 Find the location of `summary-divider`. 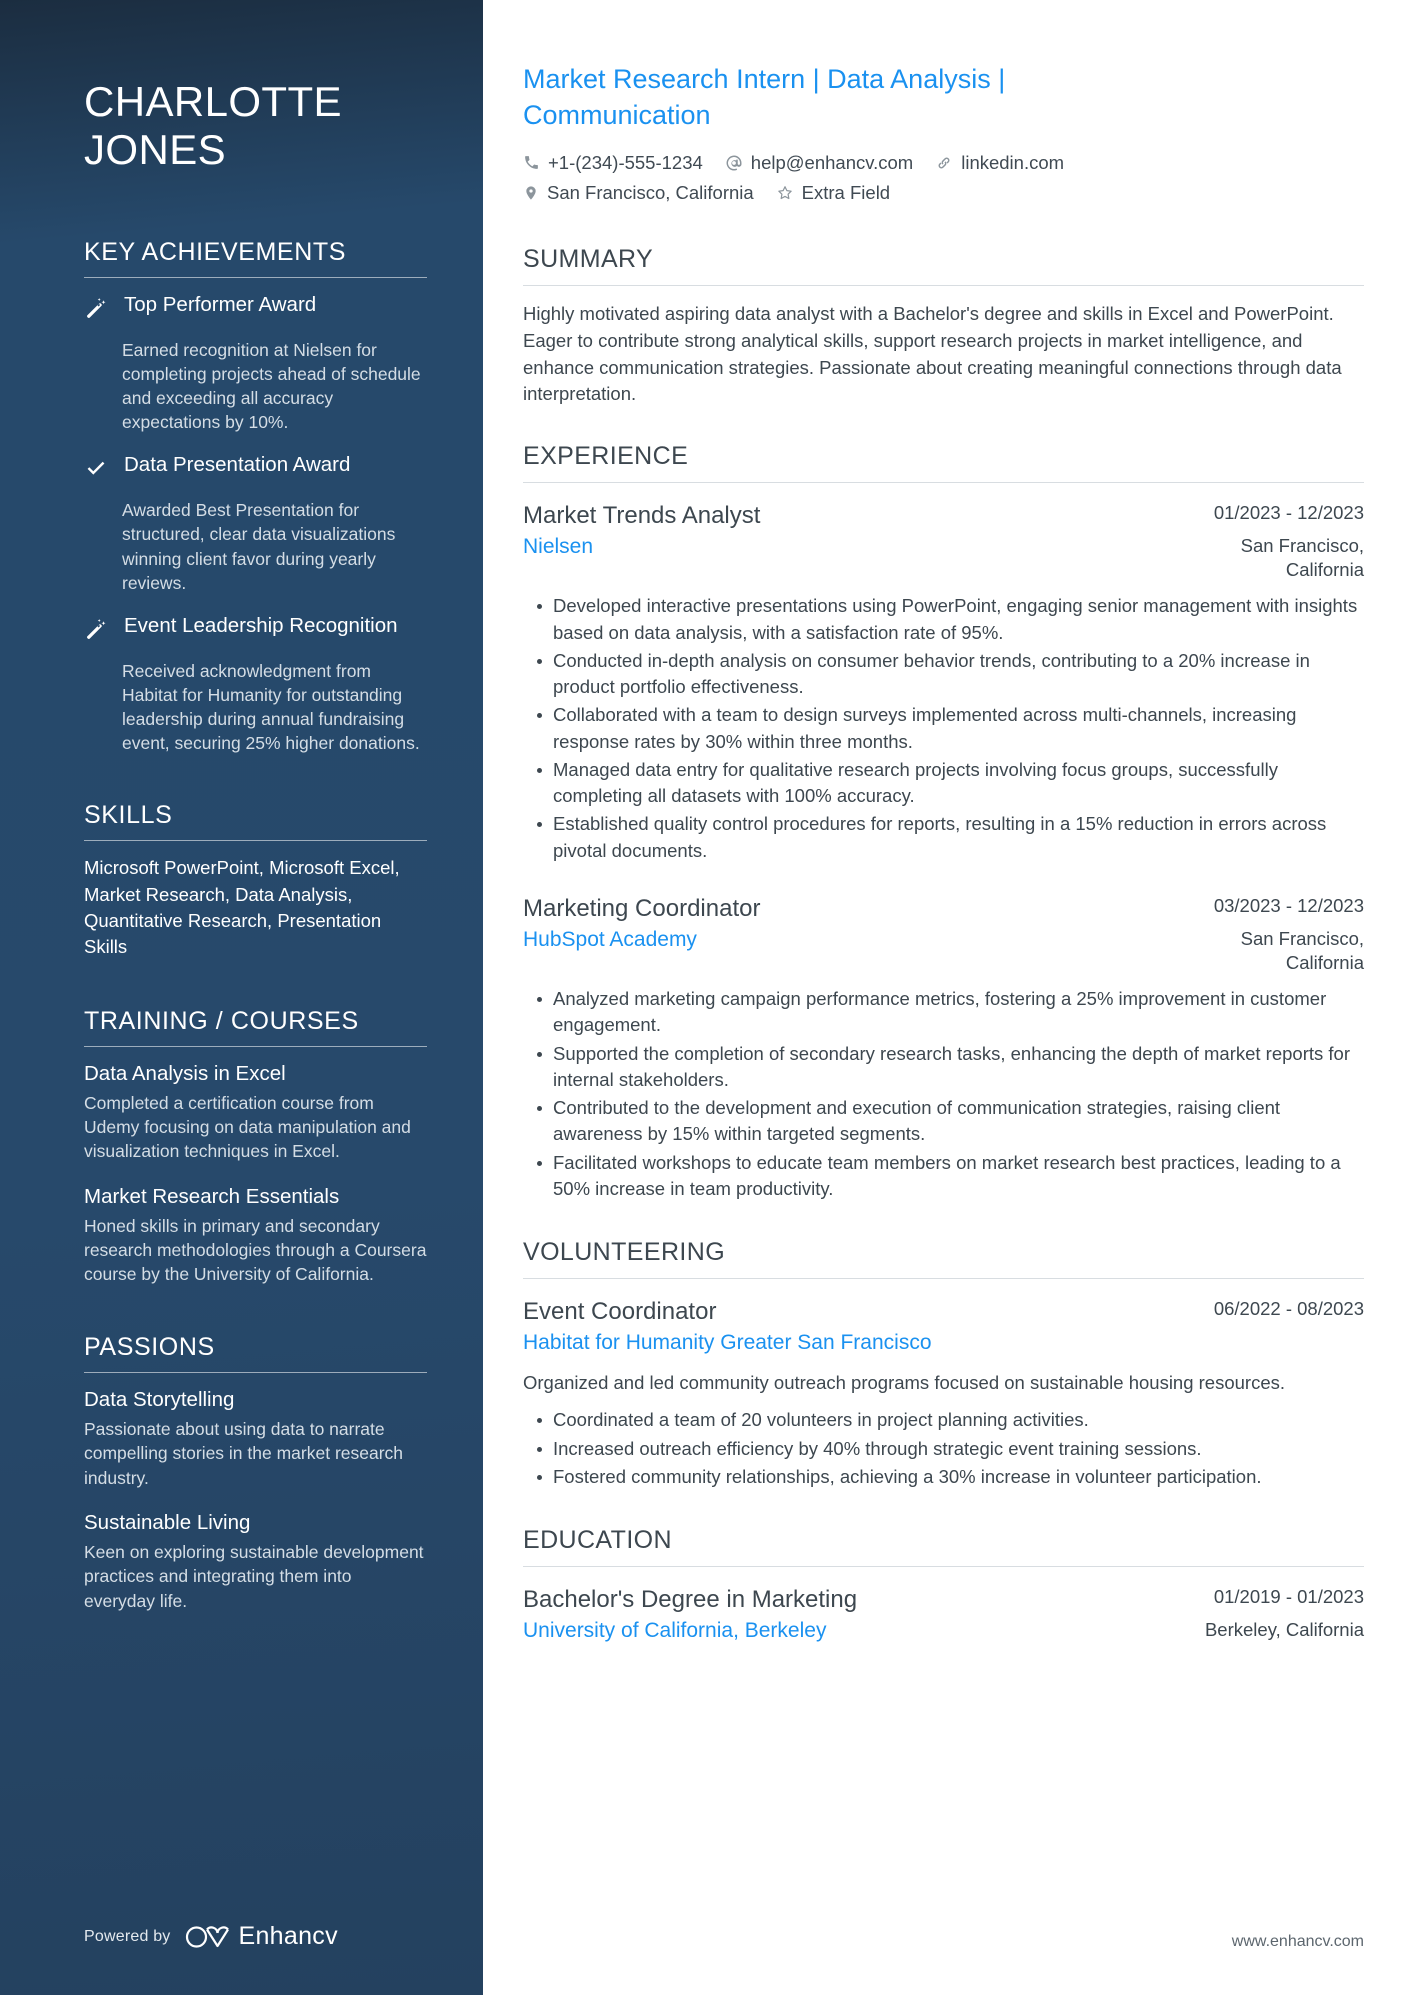

summary-divider is located at coordinates (943, 285).